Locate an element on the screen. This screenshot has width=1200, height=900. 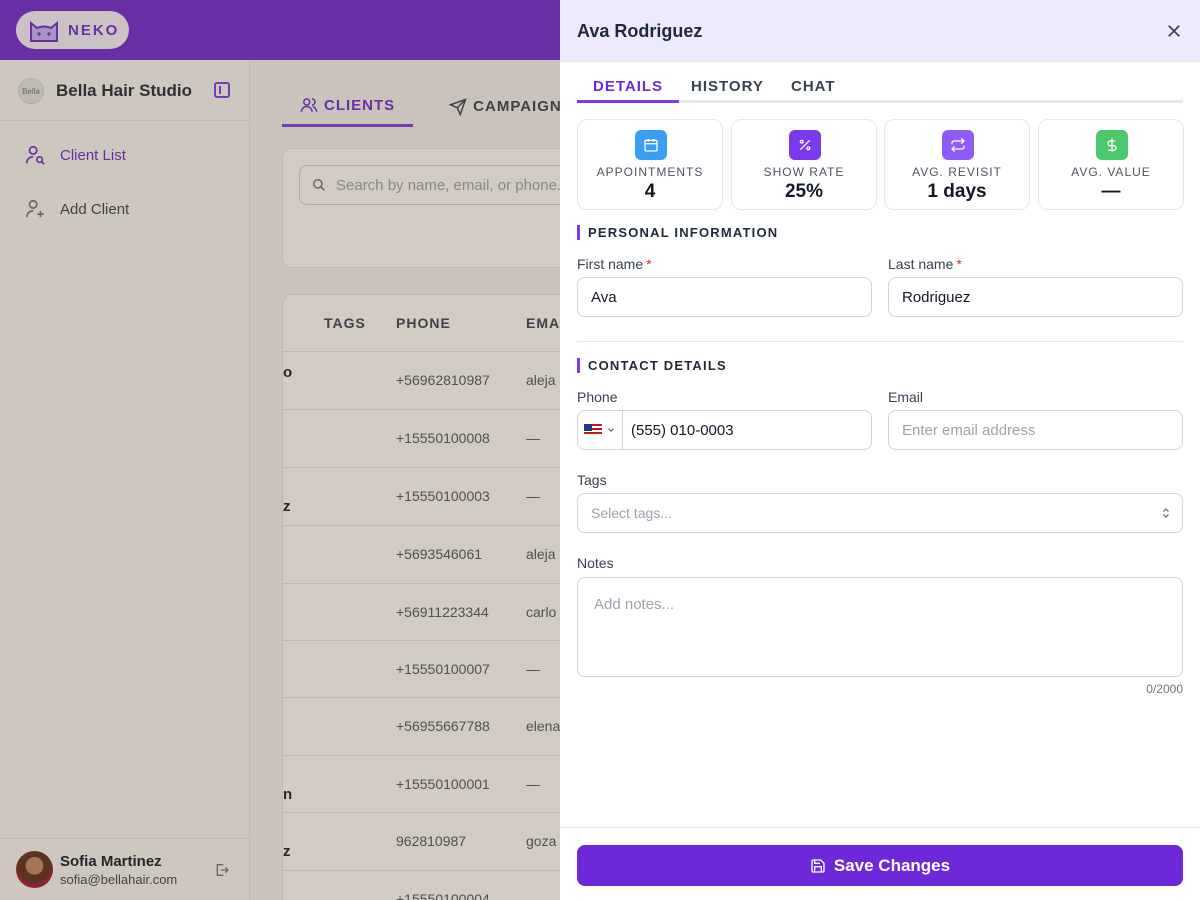
save-button: Save Changes is located at coordinates (880, 865).